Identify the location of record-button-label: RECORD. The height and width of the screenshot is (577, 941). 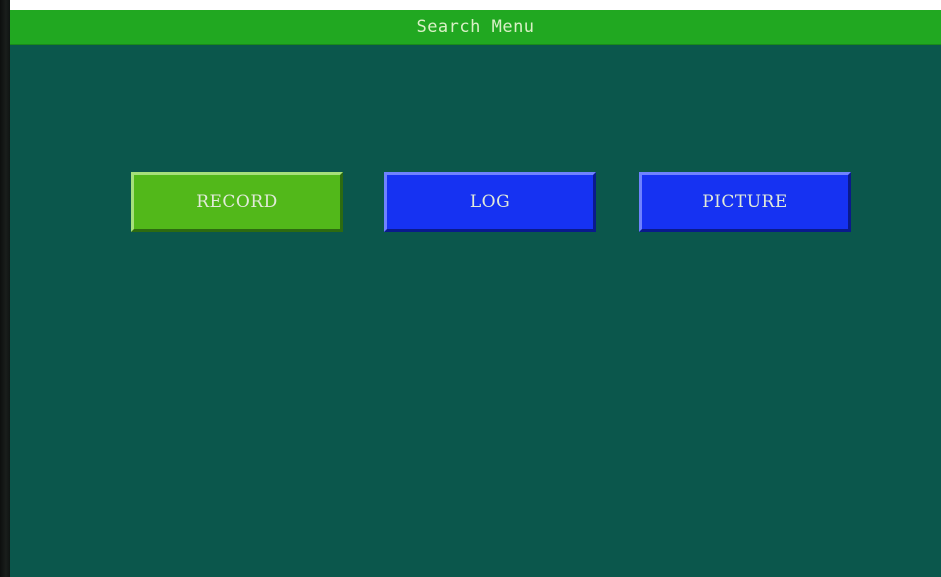
(237, 202).